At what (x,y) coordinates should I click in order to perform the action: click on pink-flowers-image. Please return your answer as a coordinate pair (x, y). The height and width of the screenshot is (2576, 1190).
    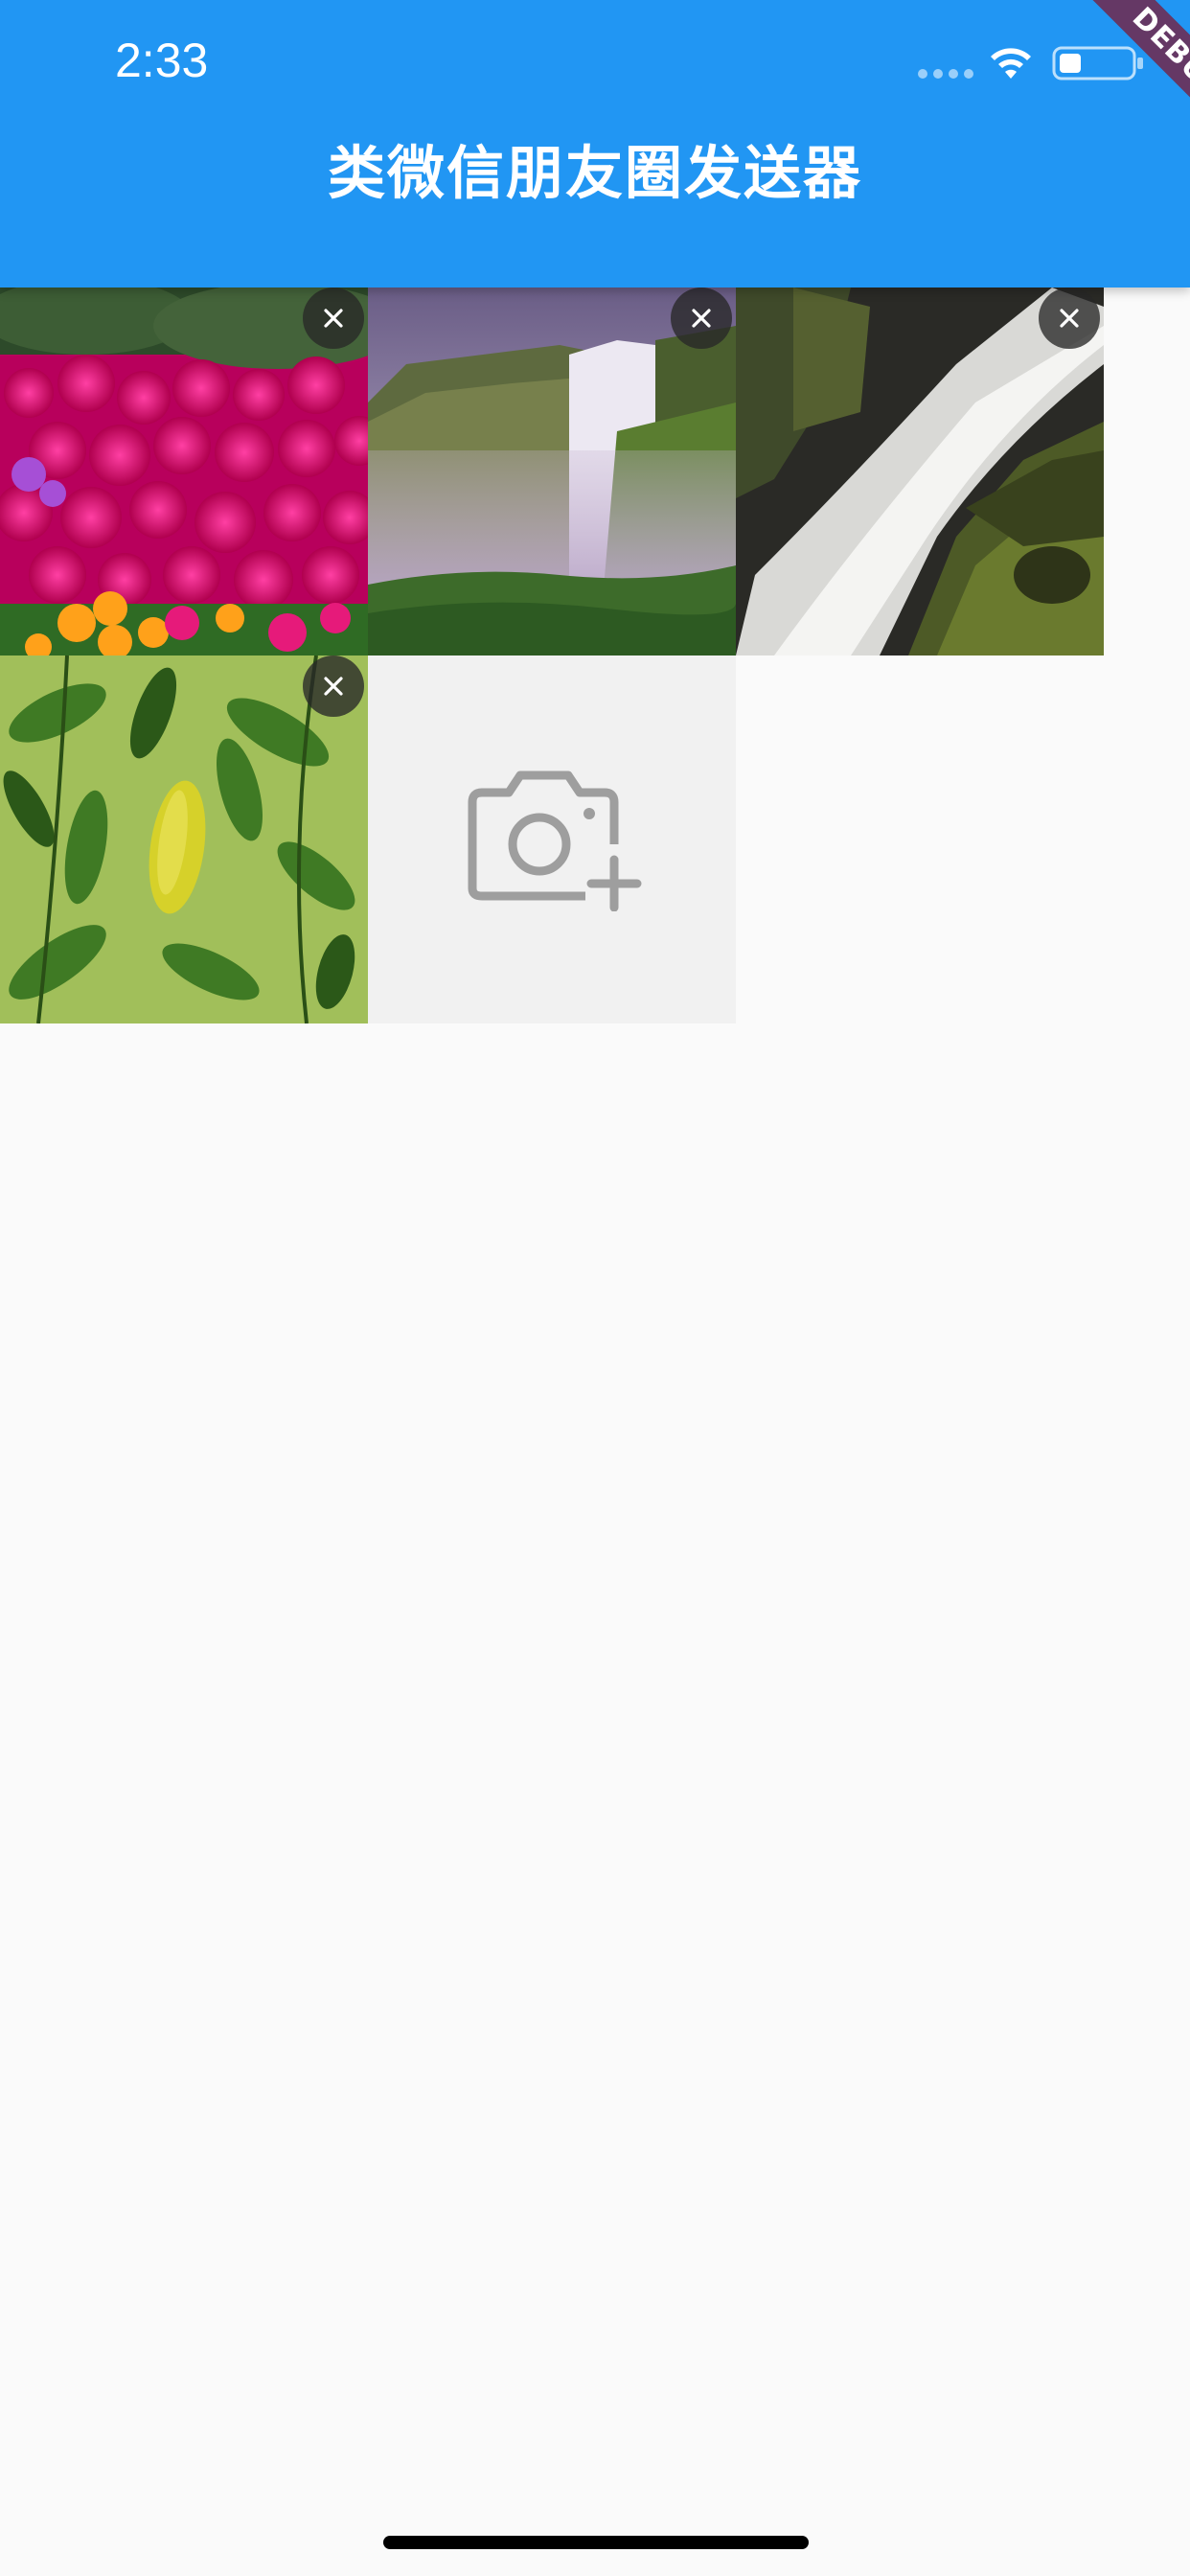
    Looking at the image, I should click on (184, 472).